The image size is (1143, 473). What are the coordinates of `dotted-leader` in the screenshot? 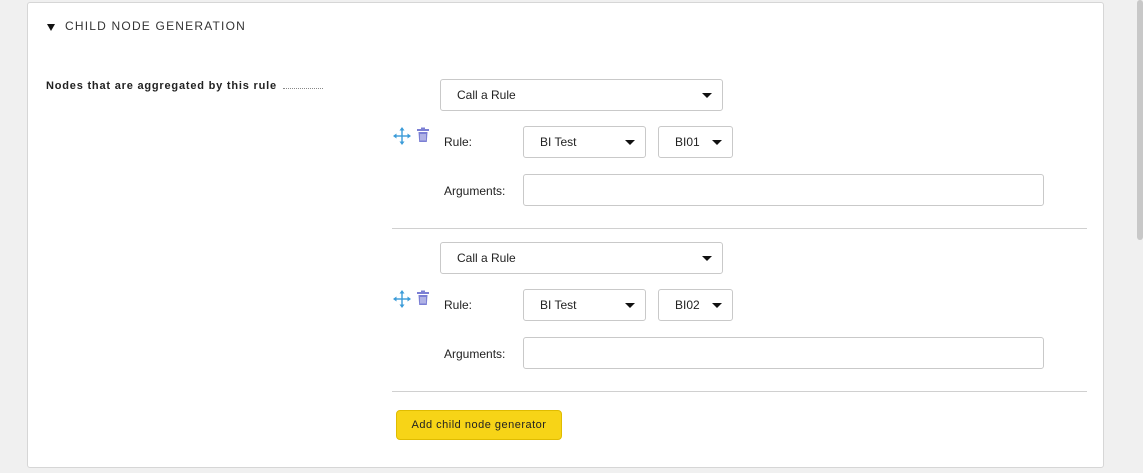 It's located at (302, 88).